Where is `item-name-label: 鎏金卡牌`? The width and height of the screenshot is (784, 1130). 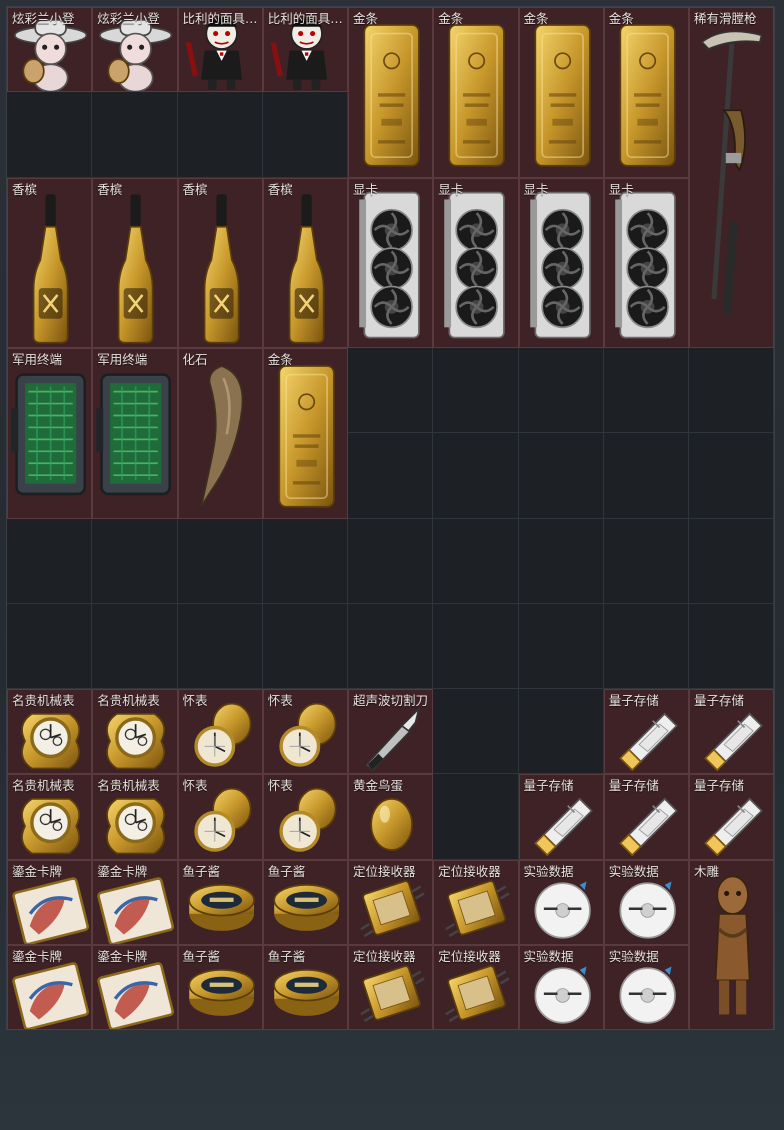
item-name-label: 鎏金卡牌 is located at coordinates (37, 956).